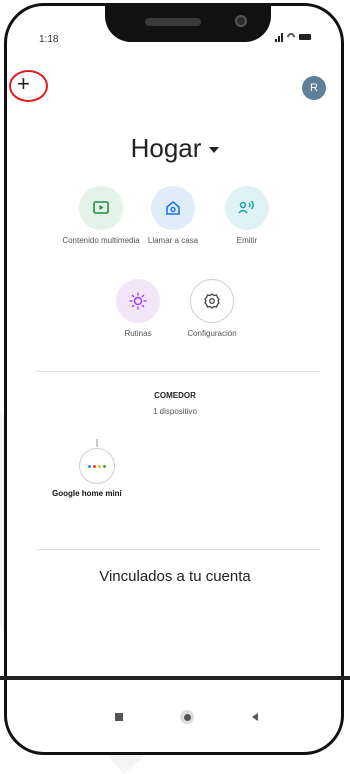  I want to click on routines-action: Rutinas, so click(138, 309).